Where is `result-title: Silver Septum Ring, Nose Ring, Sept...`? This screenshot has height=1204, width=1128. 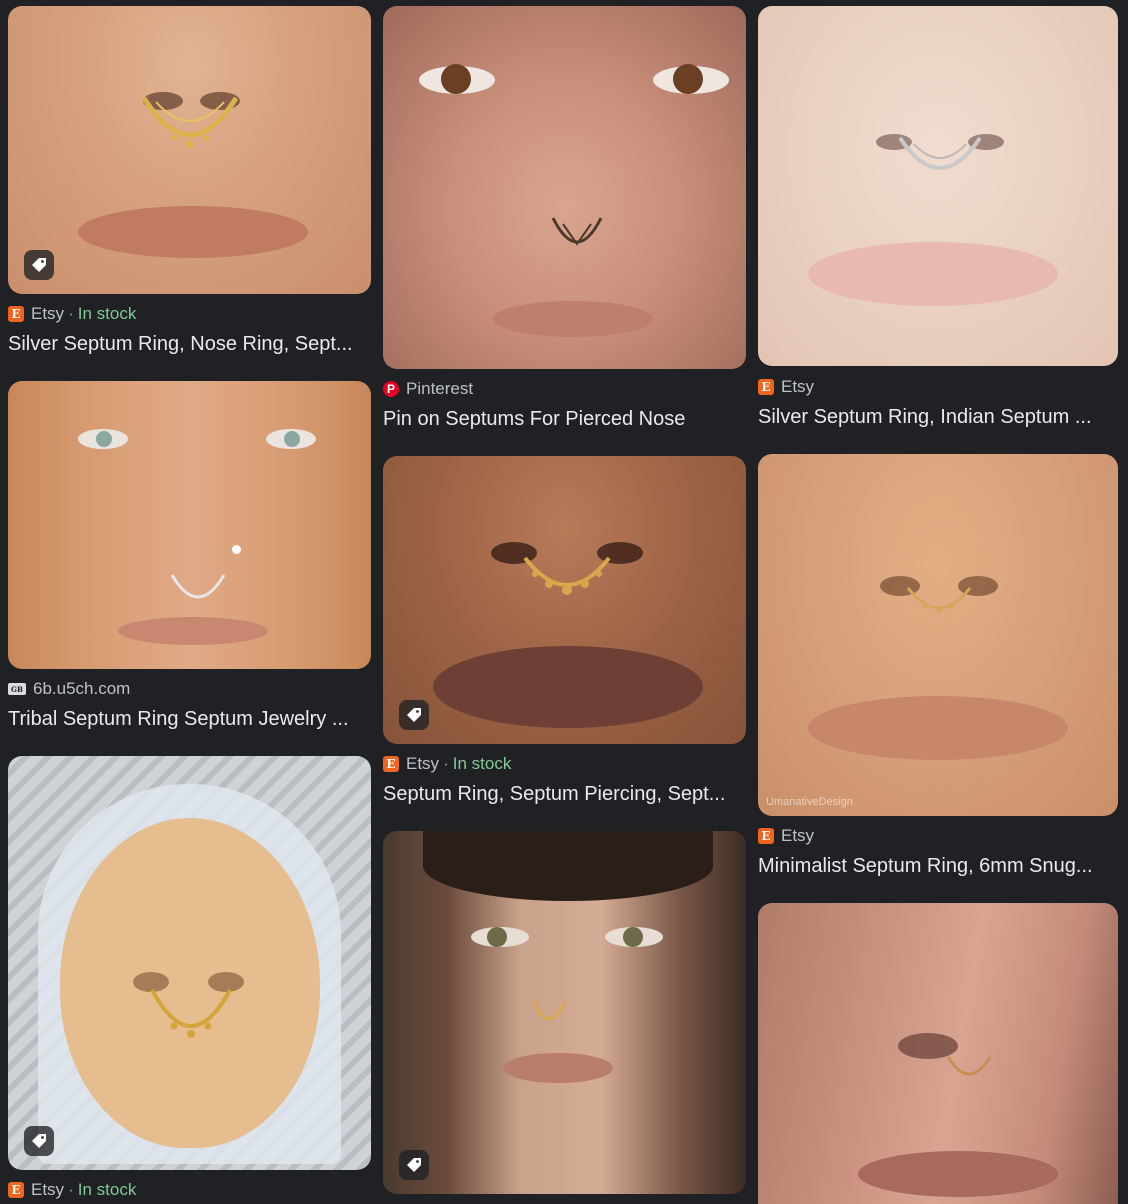
result-title: Silver Septum Ring, Nose Ring, Sept... is located at coordinates (189, 344).